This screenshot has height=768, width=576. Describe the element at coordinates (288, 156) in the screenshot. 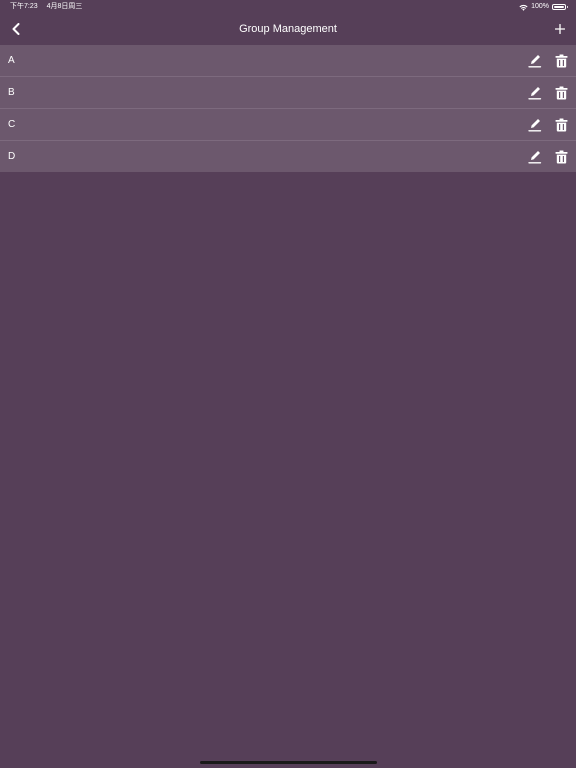

I see `group-row: D` at that location.